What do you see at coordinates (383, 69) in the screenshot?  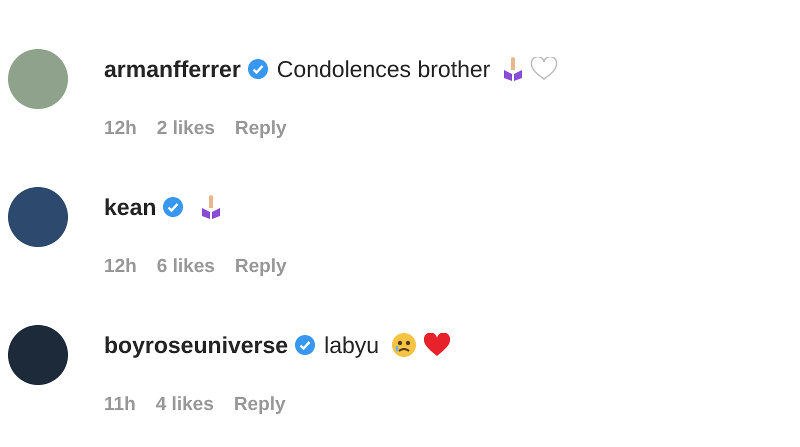 I see `comment-text: Condolences brother` at bounding box center [383, 69].